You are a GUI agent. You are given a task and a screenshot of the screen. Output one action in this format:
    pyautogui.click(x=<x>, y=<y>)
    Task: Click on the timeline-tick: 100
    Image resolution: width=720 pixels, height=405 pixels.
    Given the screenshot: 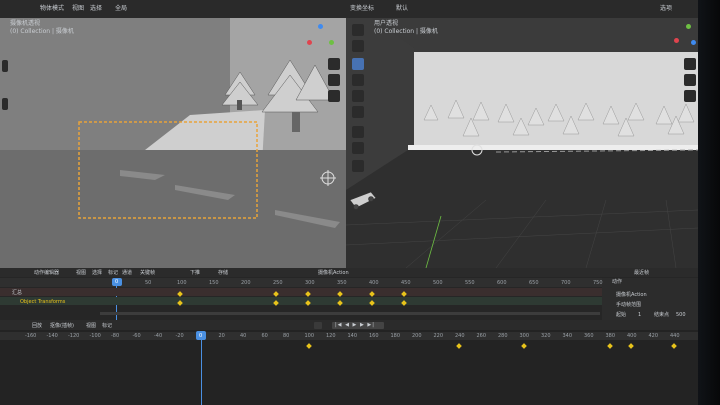 What is the action you would take?
    pyautogui.click(x=309, y=336)
    